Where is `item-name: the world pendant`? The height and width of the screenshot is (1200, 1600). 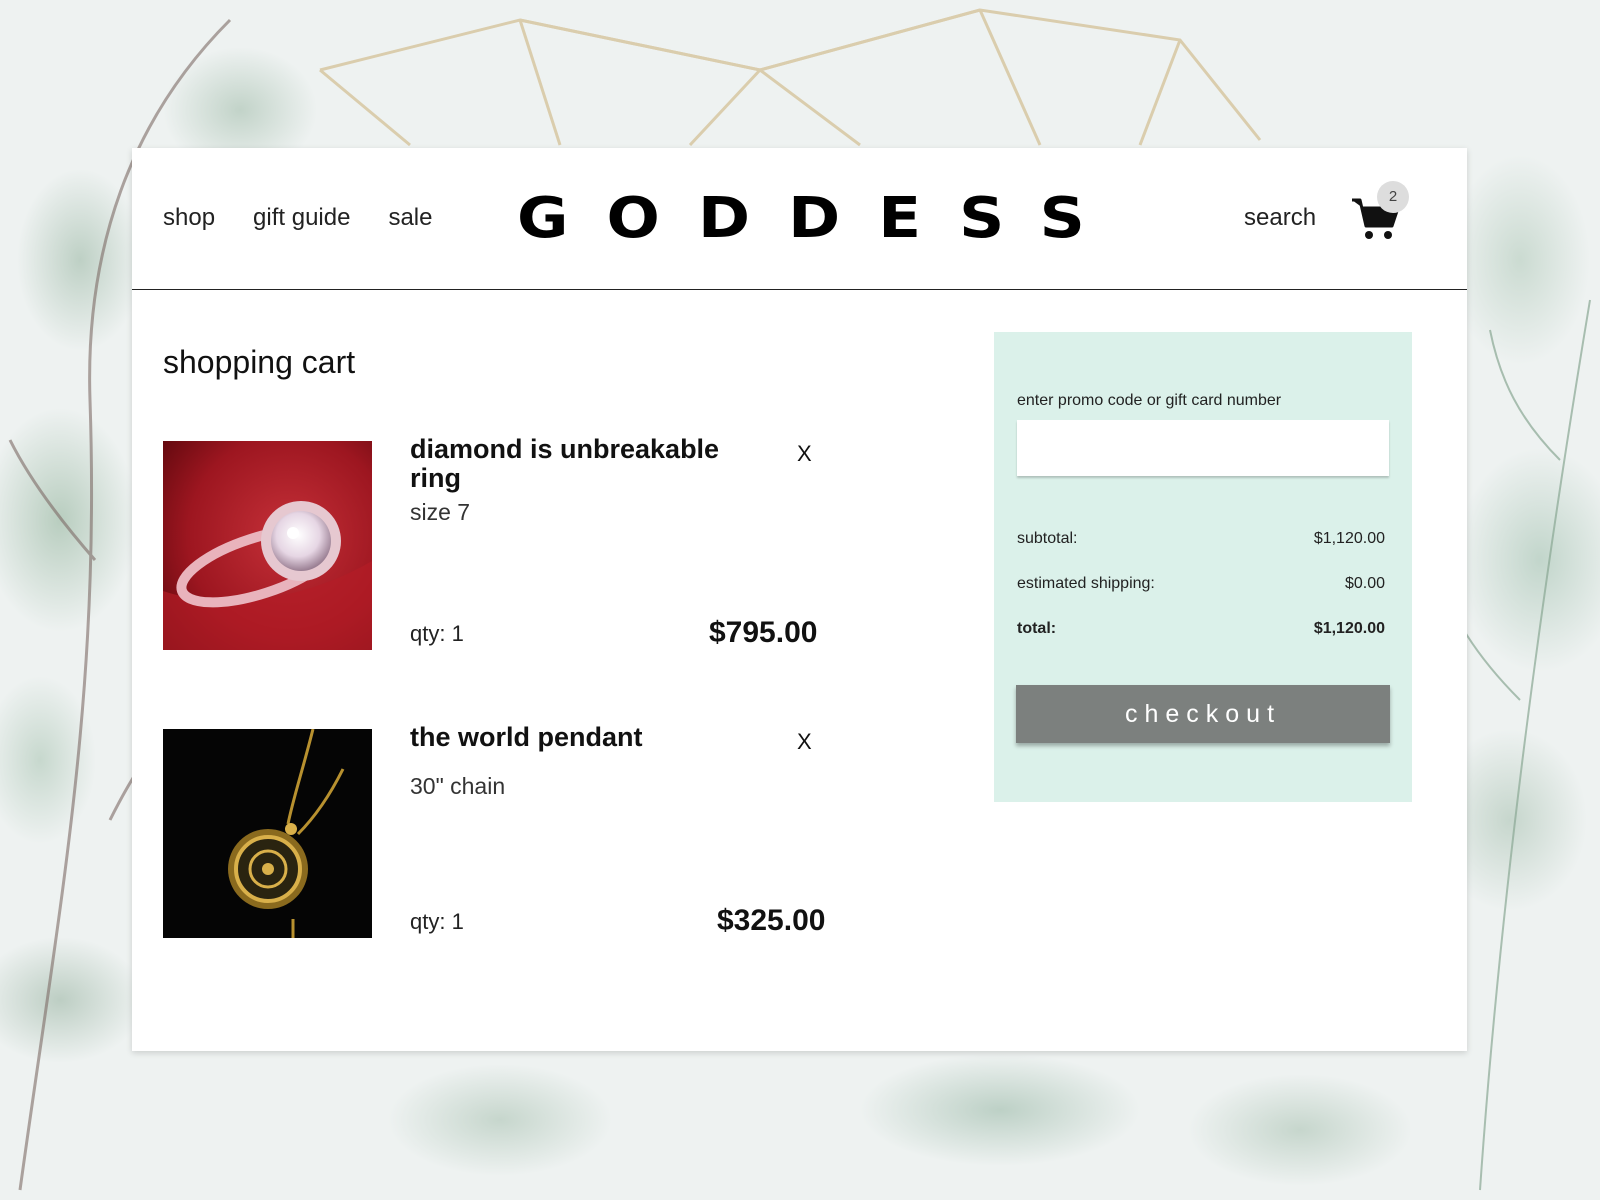 item-name: the world pendant is located at coordinates (580, 737).